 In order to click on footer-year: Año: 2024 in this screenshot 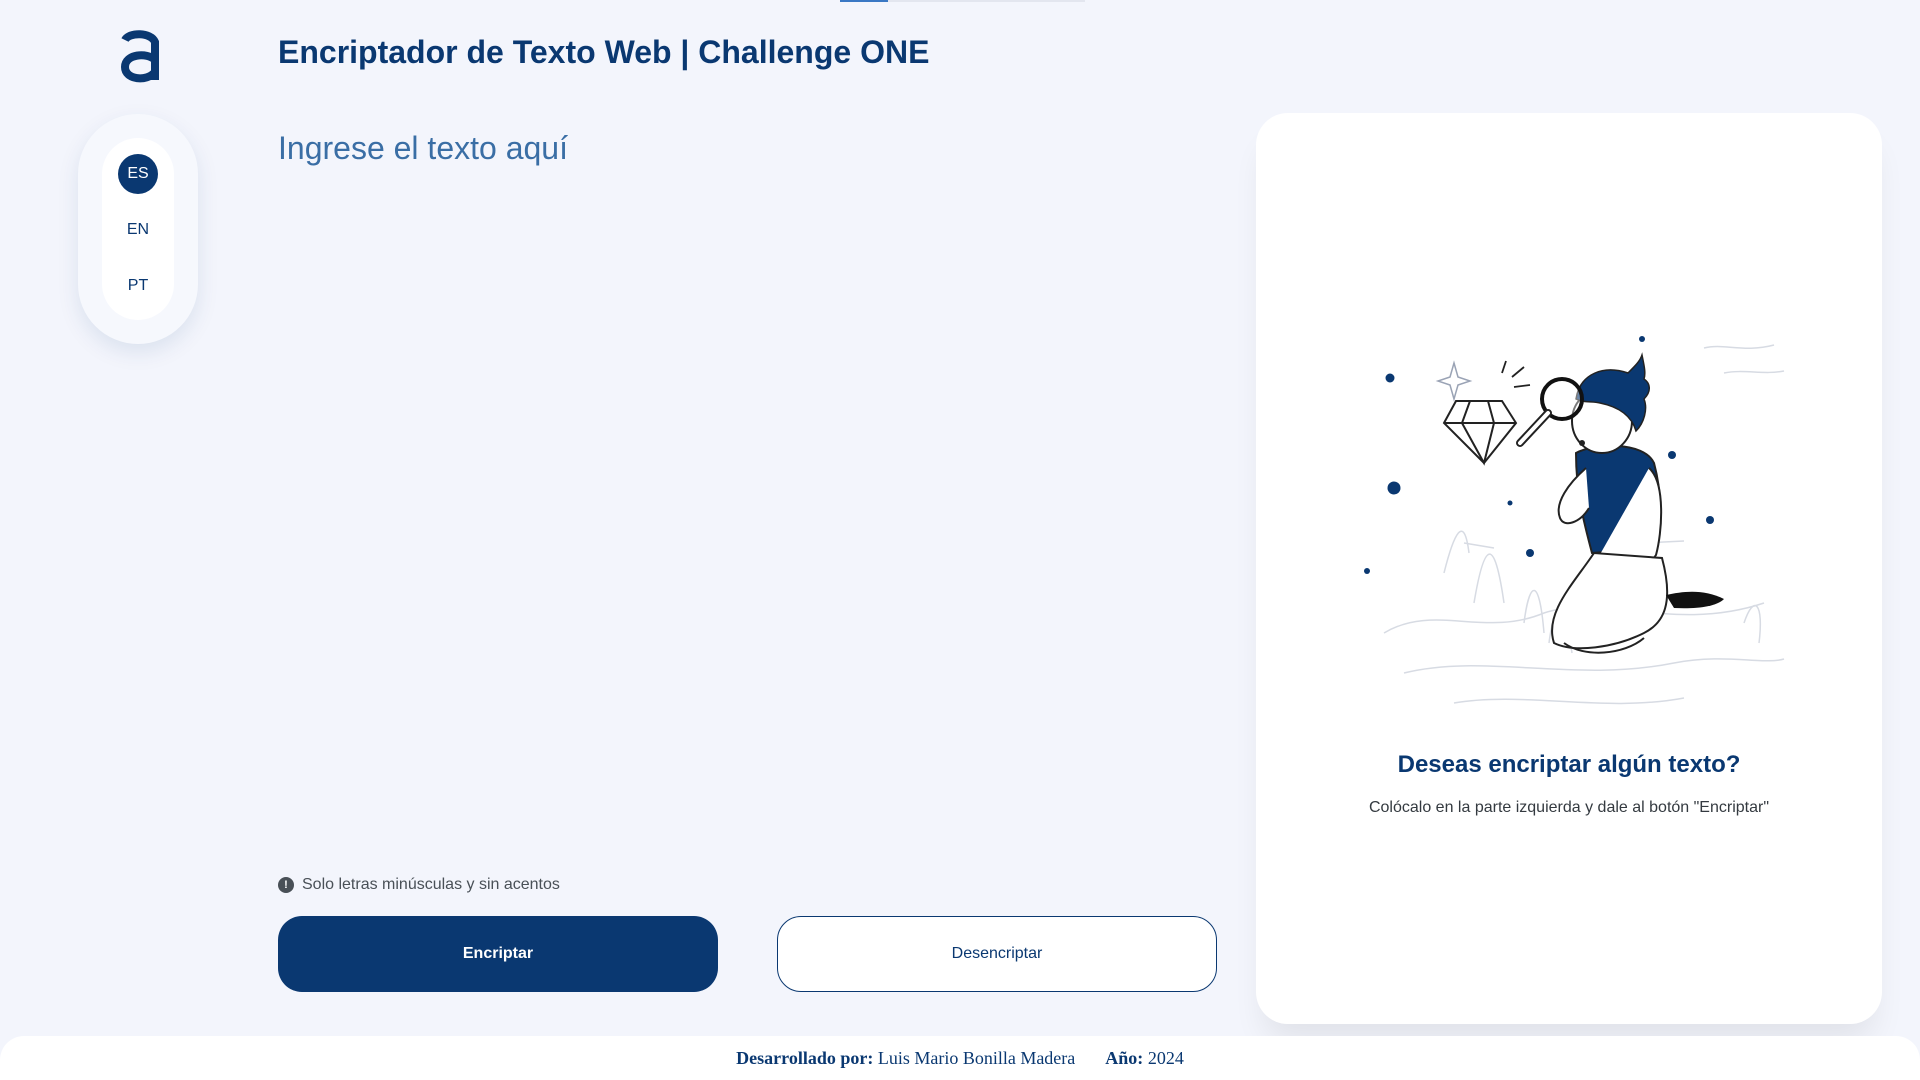, I will do `click(1144, 1058)`.